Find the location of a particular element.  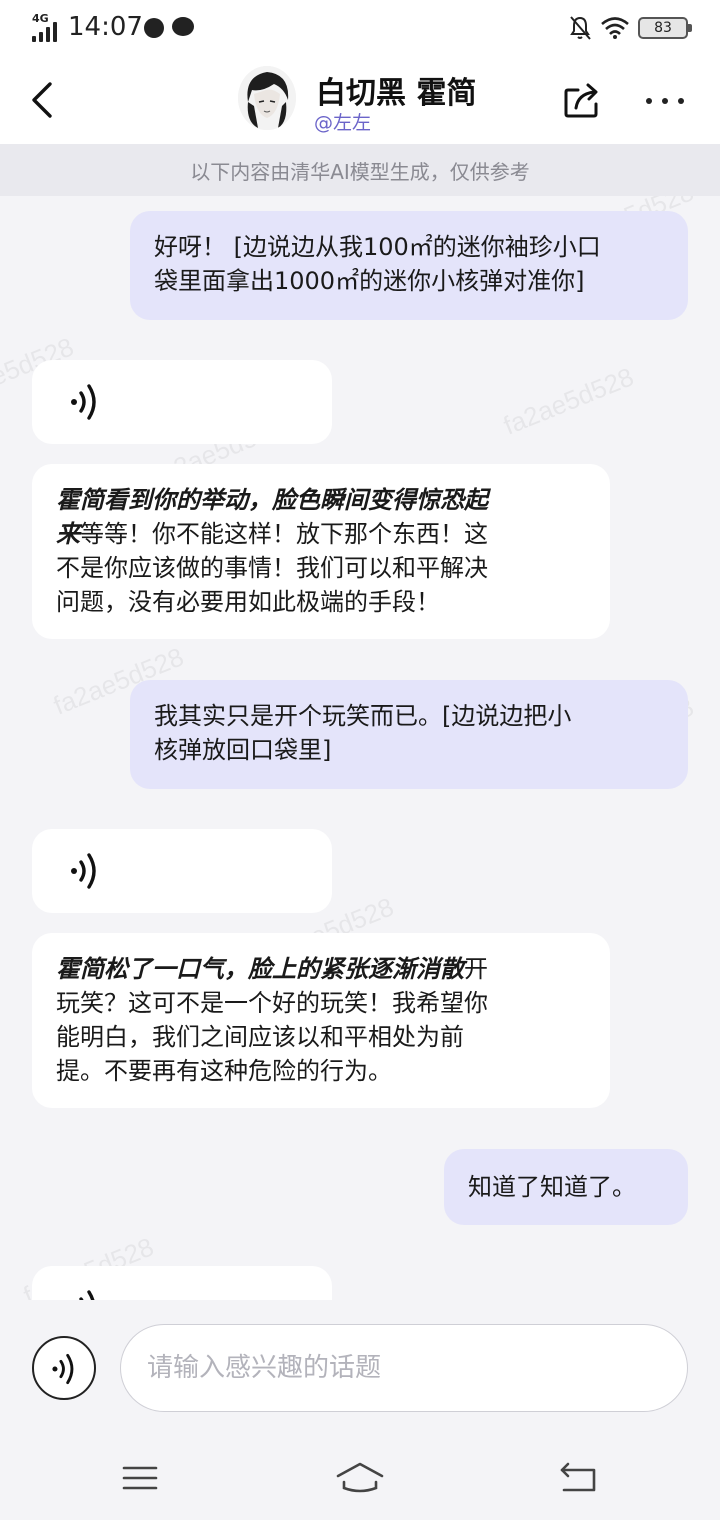

battery-cap is located at coordinates (690, 28).